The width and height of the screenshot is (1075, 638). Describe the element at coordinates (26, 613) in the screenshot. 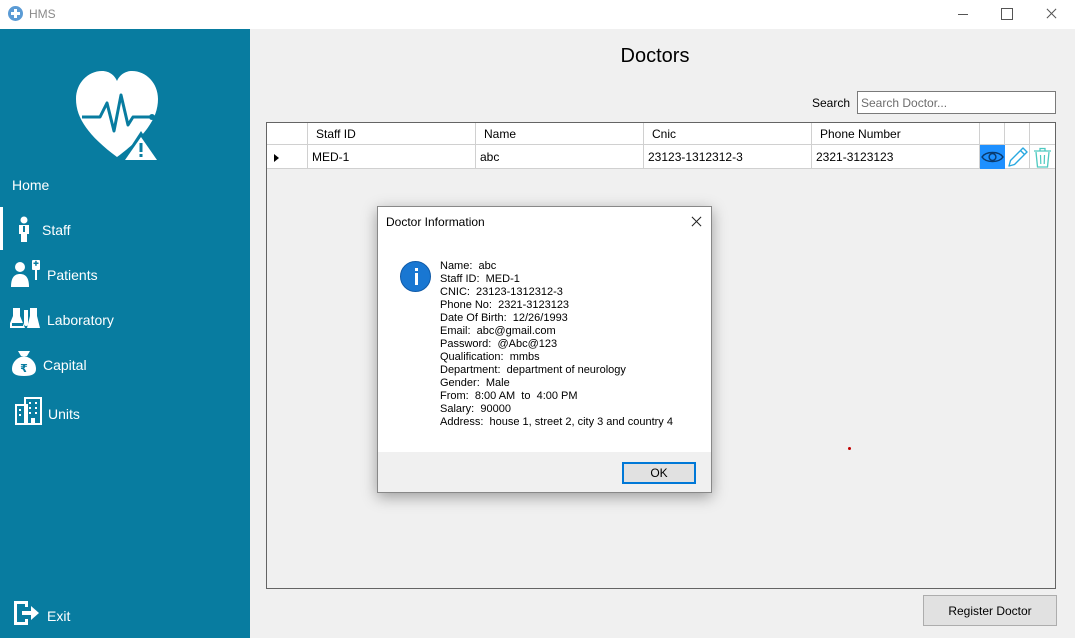

I see `exit-icon` at that location.